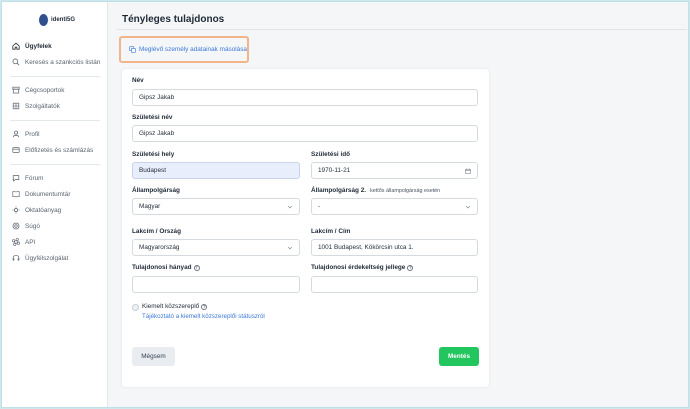 Image resolution: width=690 pixels, height=409 pixels. What do you see at coordinates (16, 210) in the screenshot?
I see `lightbulb-icon` at bounding box center [16, 210].